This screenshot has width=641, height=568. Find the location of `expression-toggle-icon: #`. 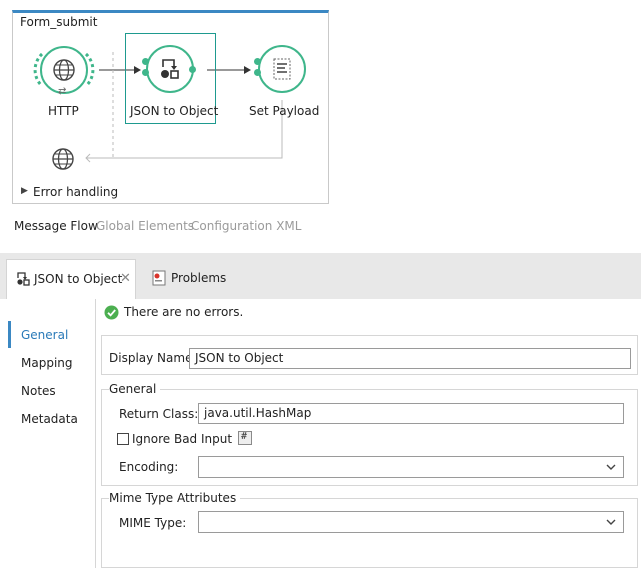

expression-toggle-icon: # is located at coordinates (245, 438).